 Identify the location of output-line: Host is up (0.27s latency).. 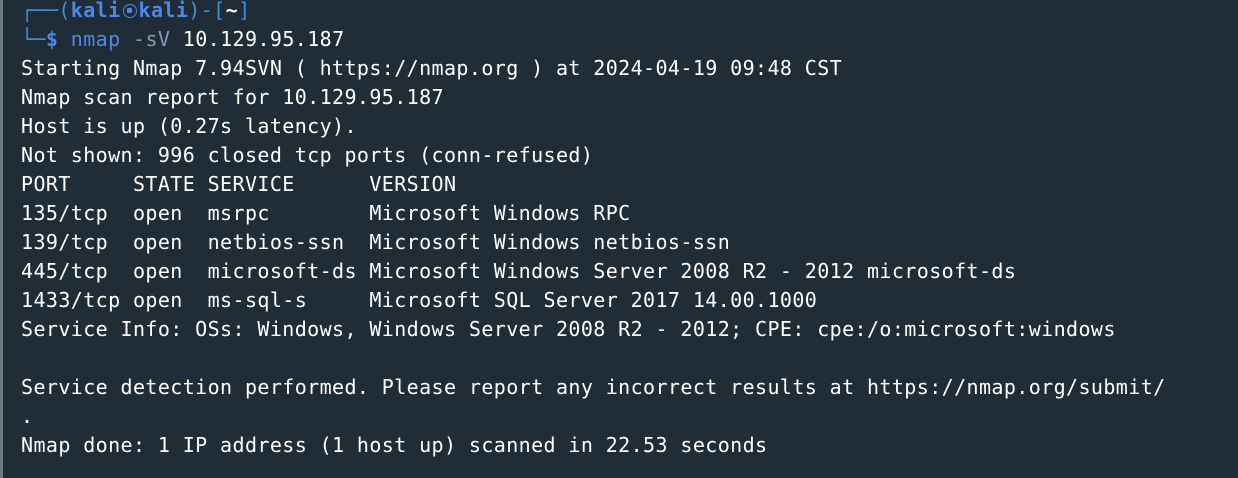
(189, 126).